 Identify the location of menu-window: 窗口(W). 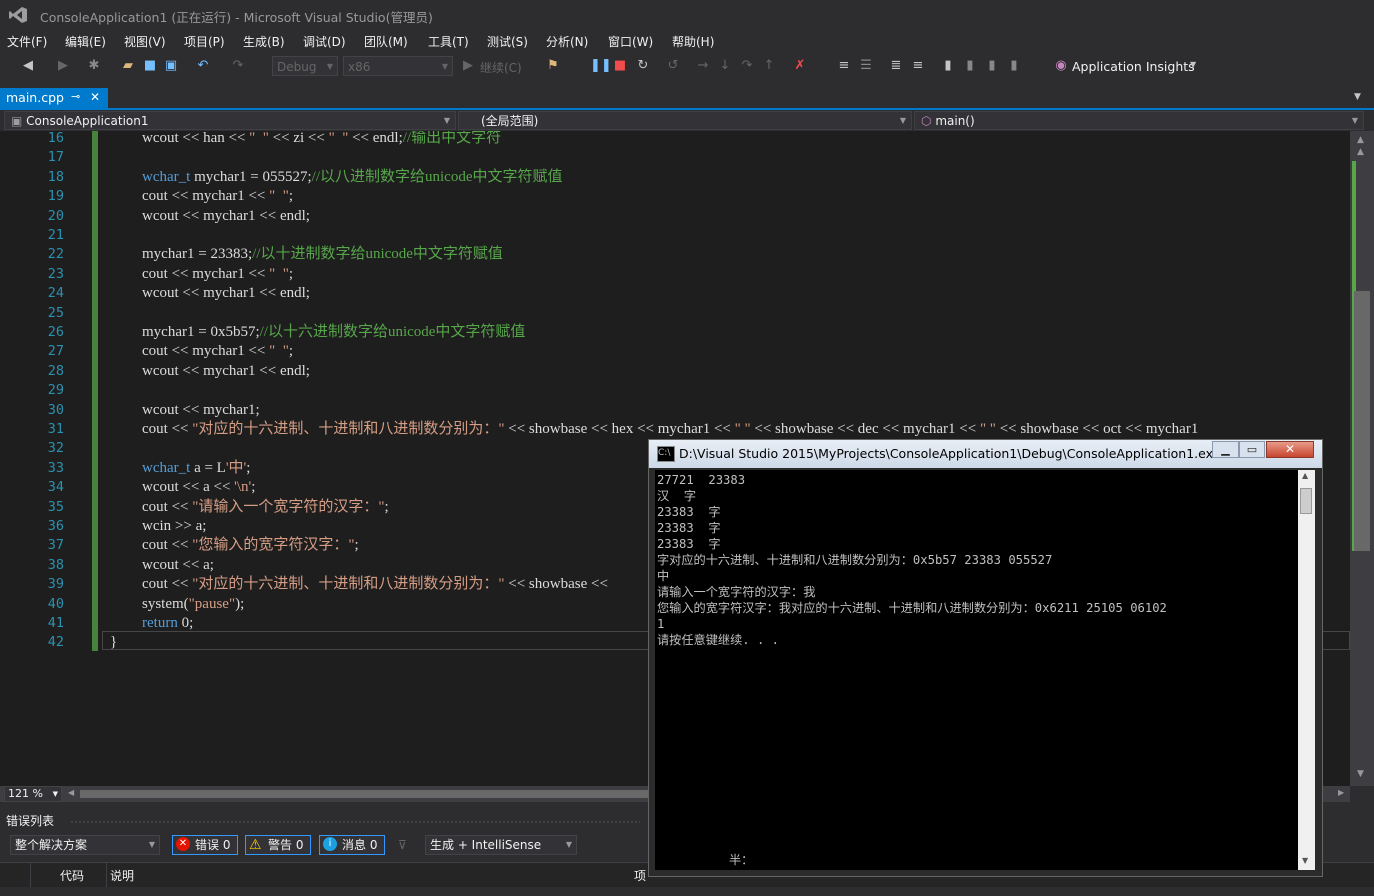
(630, 41).